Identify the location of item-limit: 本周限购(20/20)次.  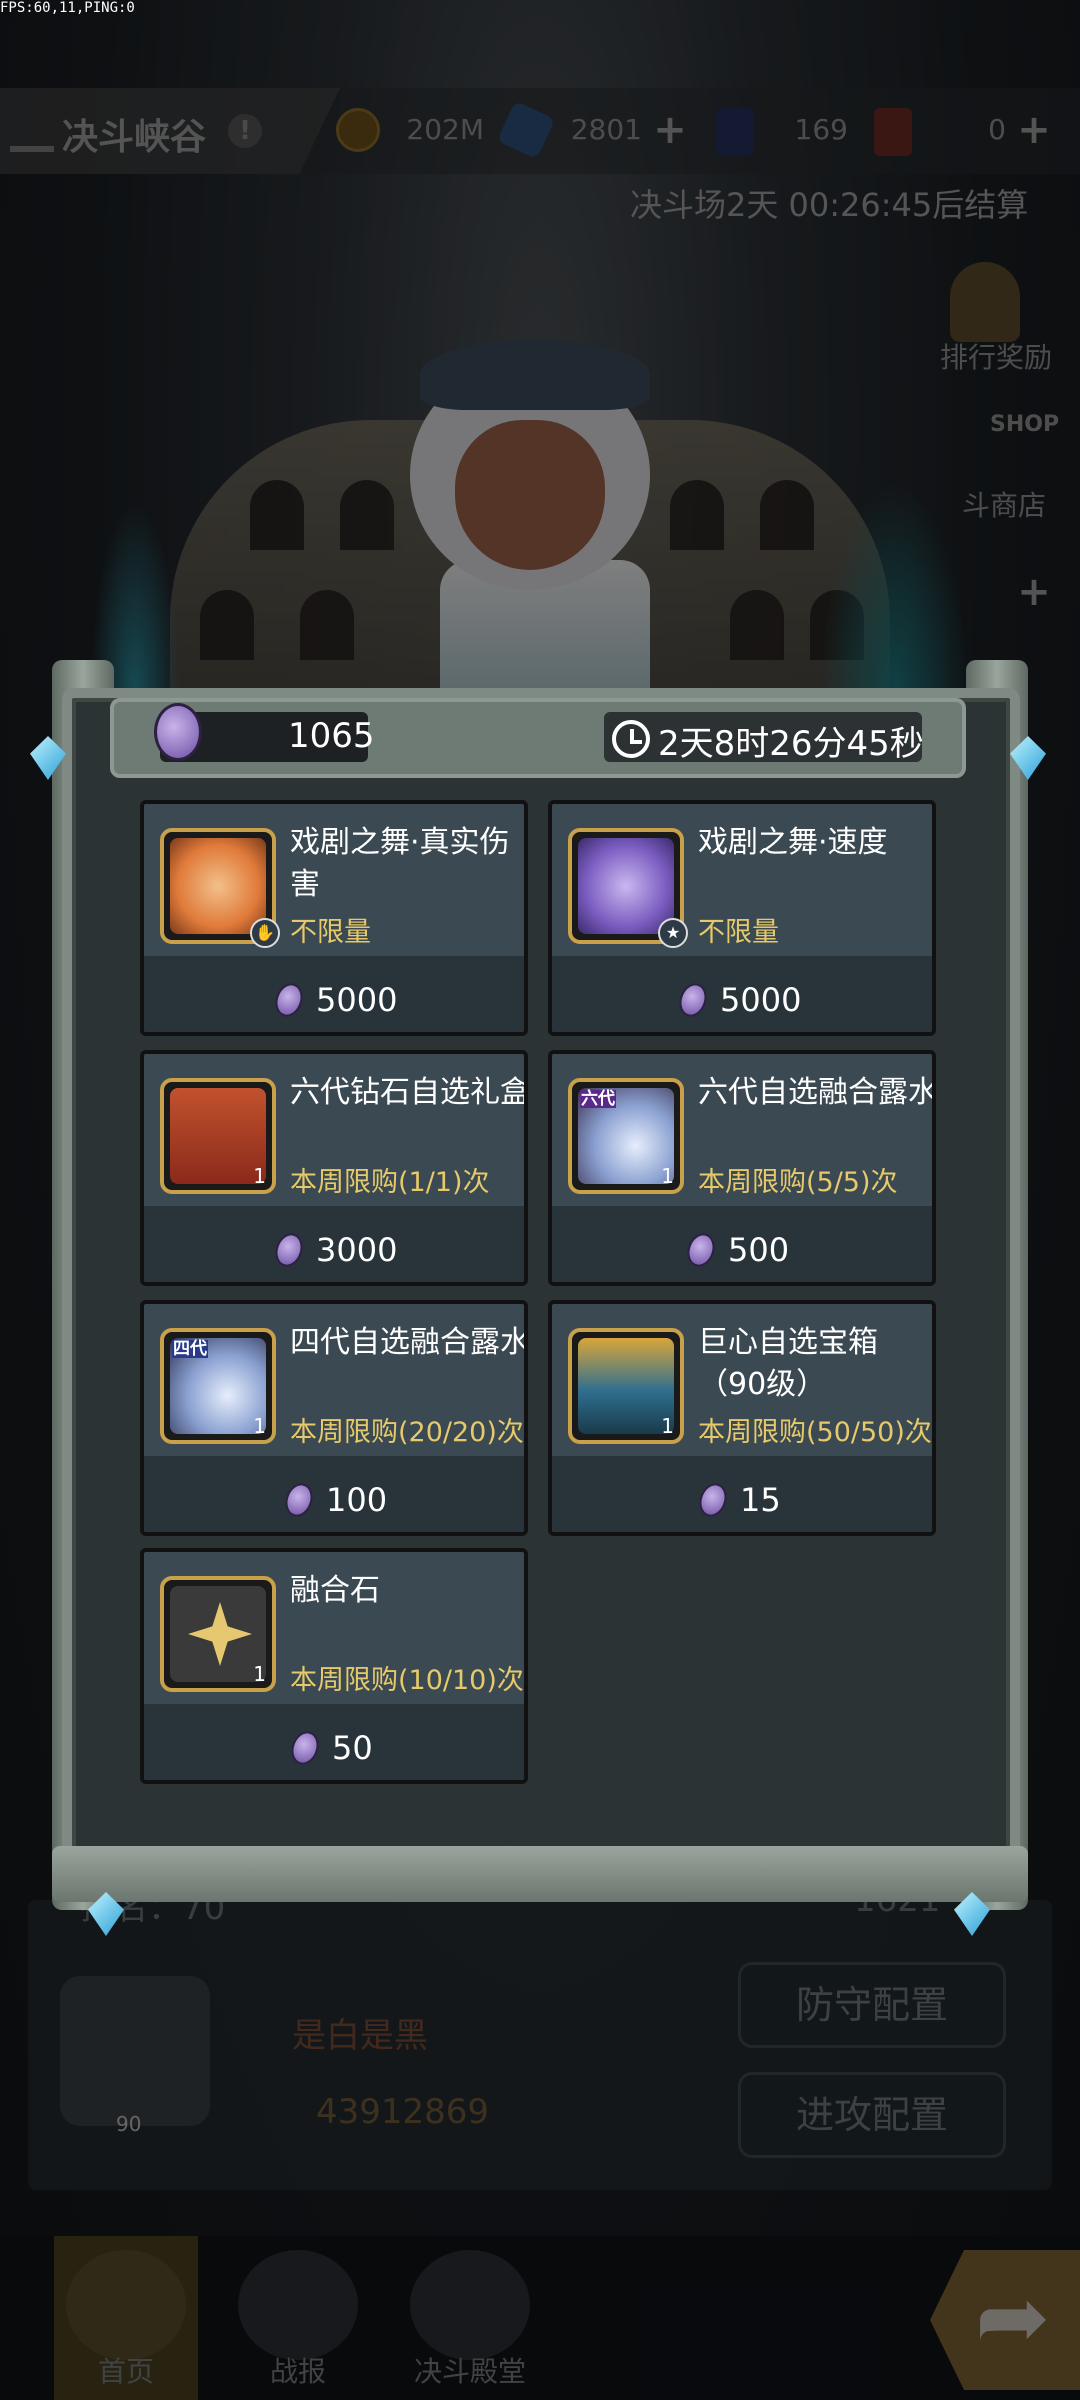
(407, 1432).